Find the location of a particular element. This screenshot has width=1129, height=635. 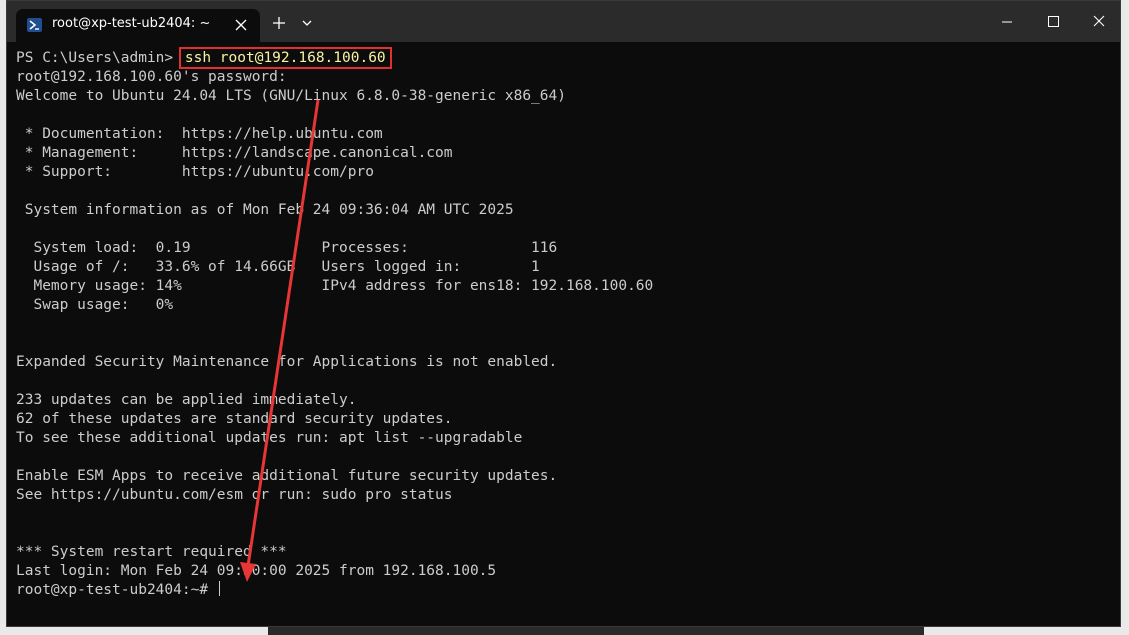

tab-close-icon is located at coordinates (241, 25).